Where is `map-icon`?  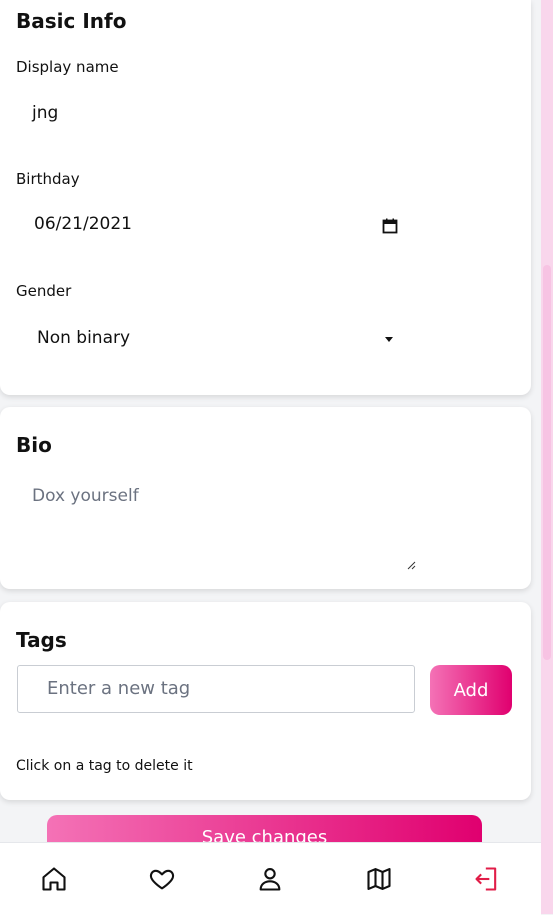
map-icon is located at coordinates (379, 879).